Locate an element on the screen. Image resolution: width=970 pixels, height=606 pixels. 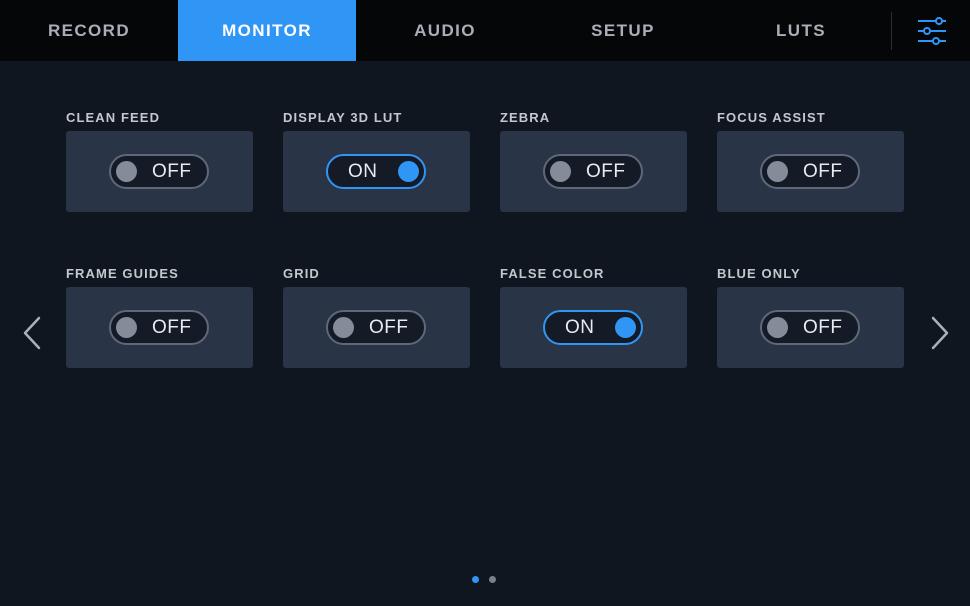
next-page-button is located at coordinates (939, 333).